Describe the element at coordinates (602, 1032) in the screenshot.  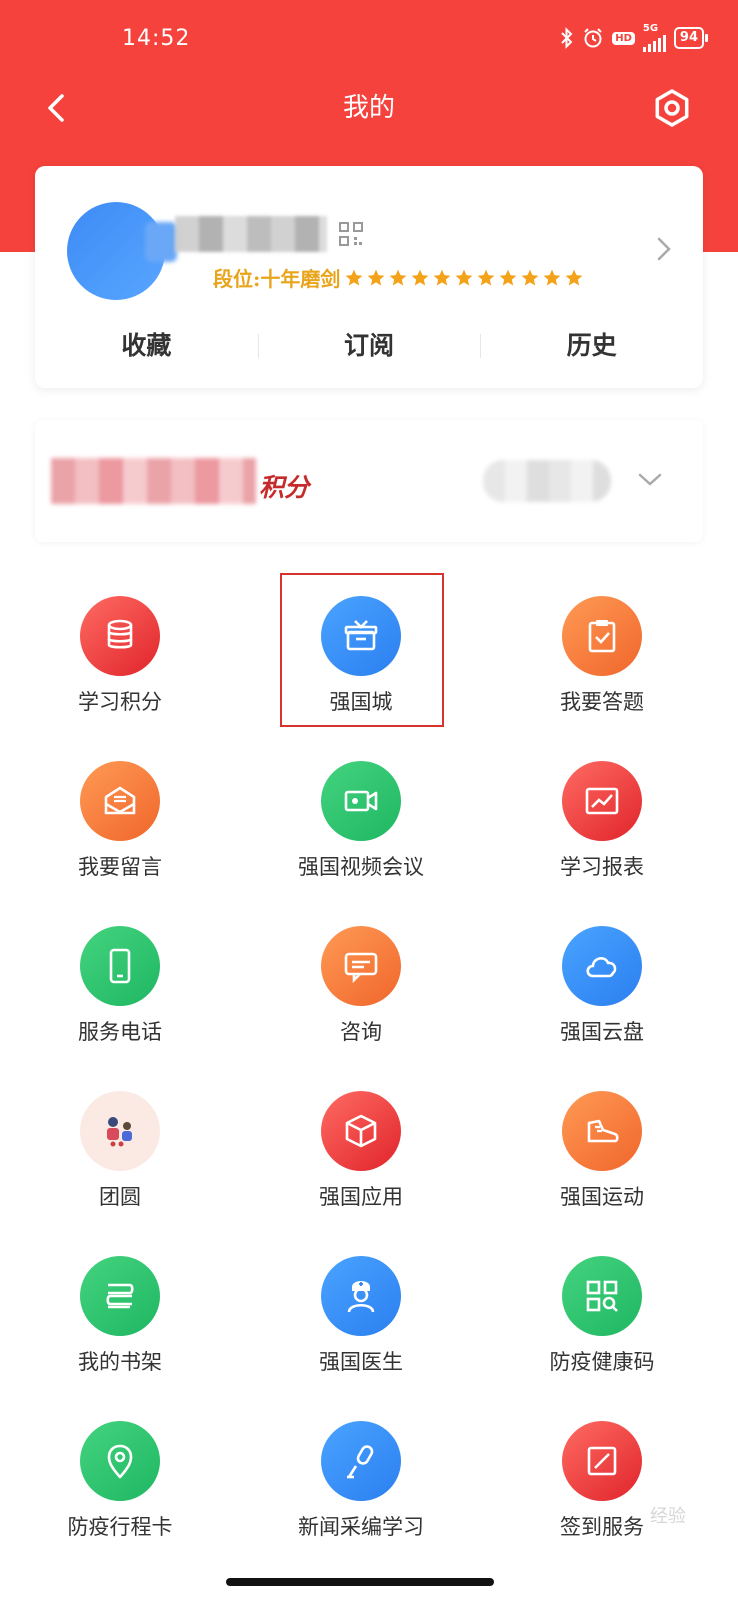
I see `grid-item-label: 强国云盘` at that location.